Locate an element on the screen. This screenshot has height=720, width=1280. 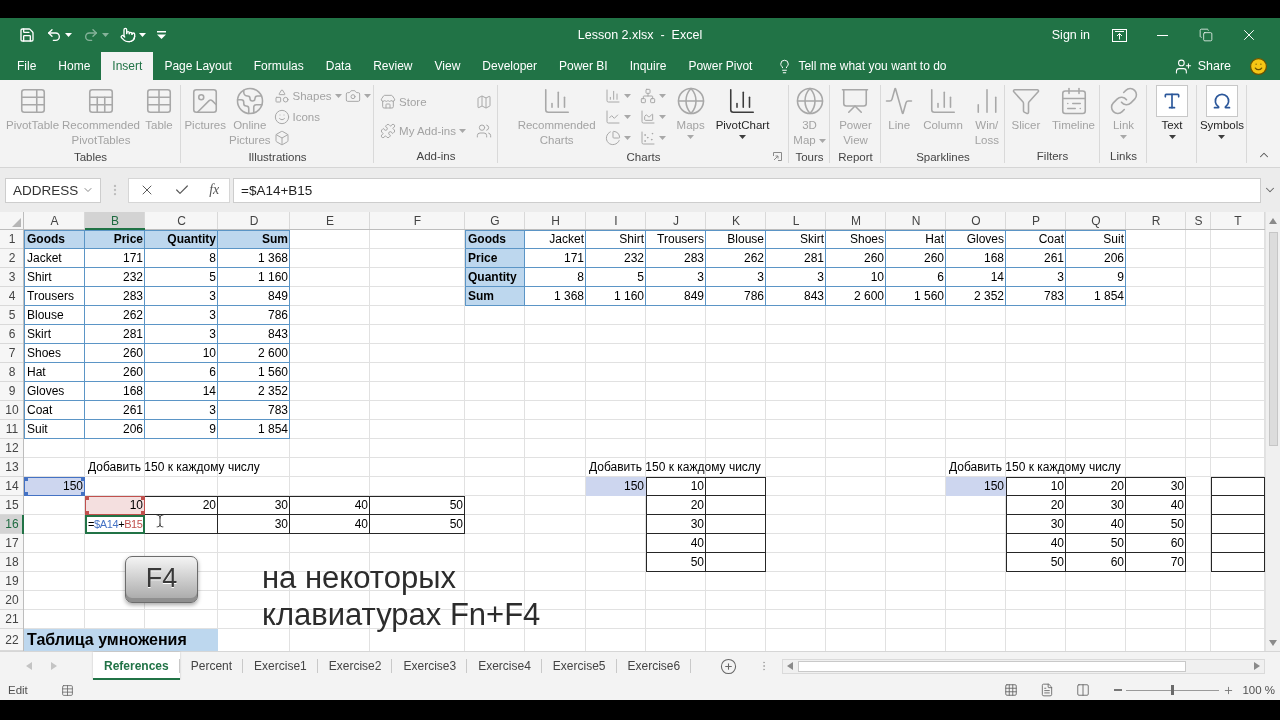
header-letter: S is located at coordinates (1198, 221).